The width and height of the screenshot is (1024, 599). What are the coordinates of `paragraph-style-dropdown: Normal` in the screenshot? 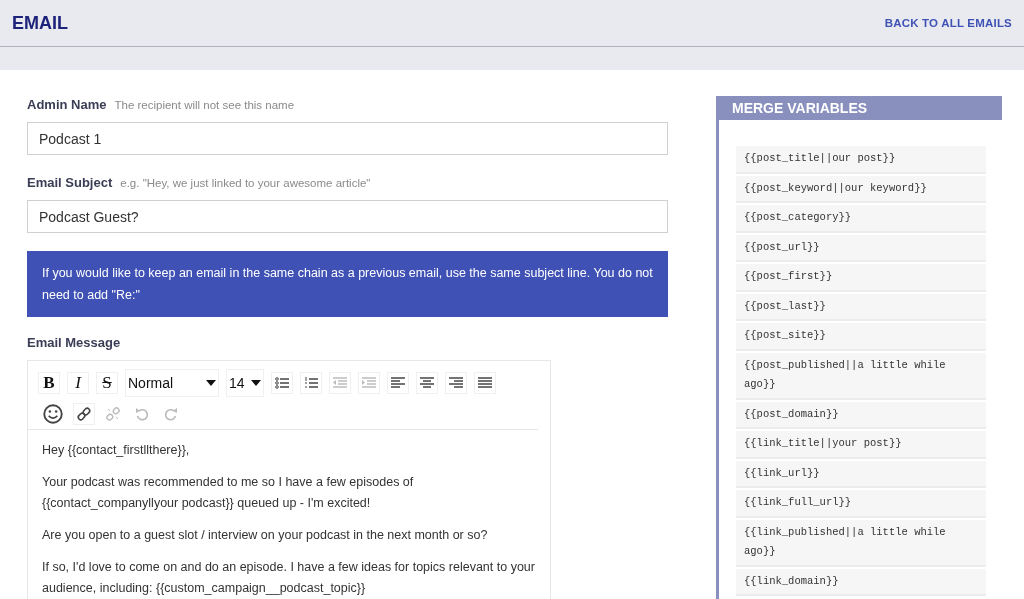 It's located at (172, 383).